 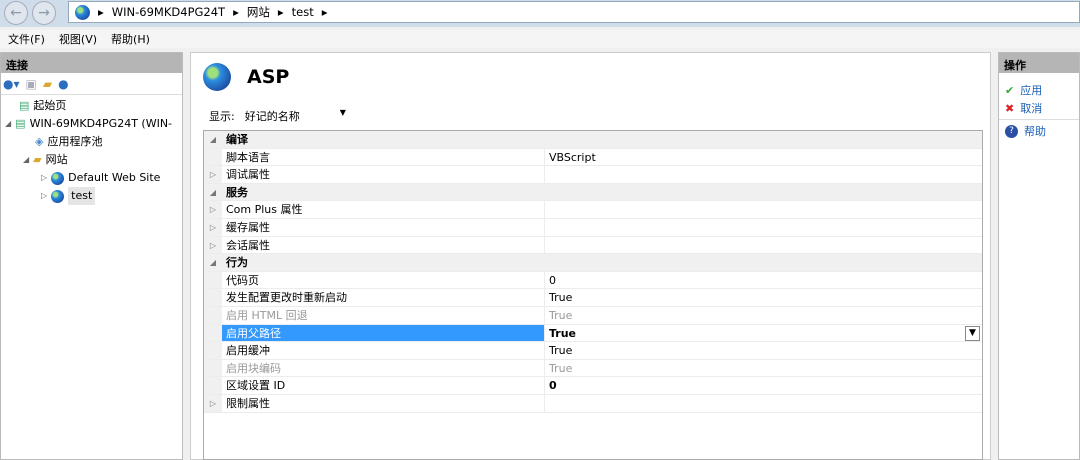 What do you see at coordinates (383, 315) in the screenshot?
I see `property-name: 启用 HTML 回退` at bounding box center [383, 315].